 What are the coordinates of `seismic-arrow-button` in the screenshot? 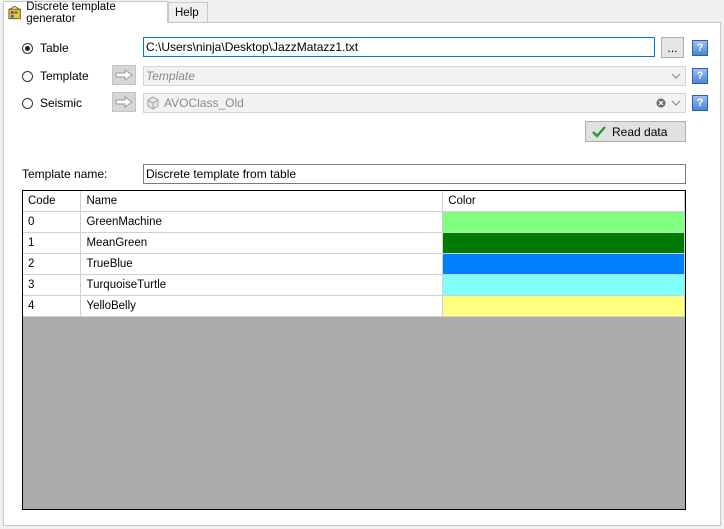 It's located at (124, 102).